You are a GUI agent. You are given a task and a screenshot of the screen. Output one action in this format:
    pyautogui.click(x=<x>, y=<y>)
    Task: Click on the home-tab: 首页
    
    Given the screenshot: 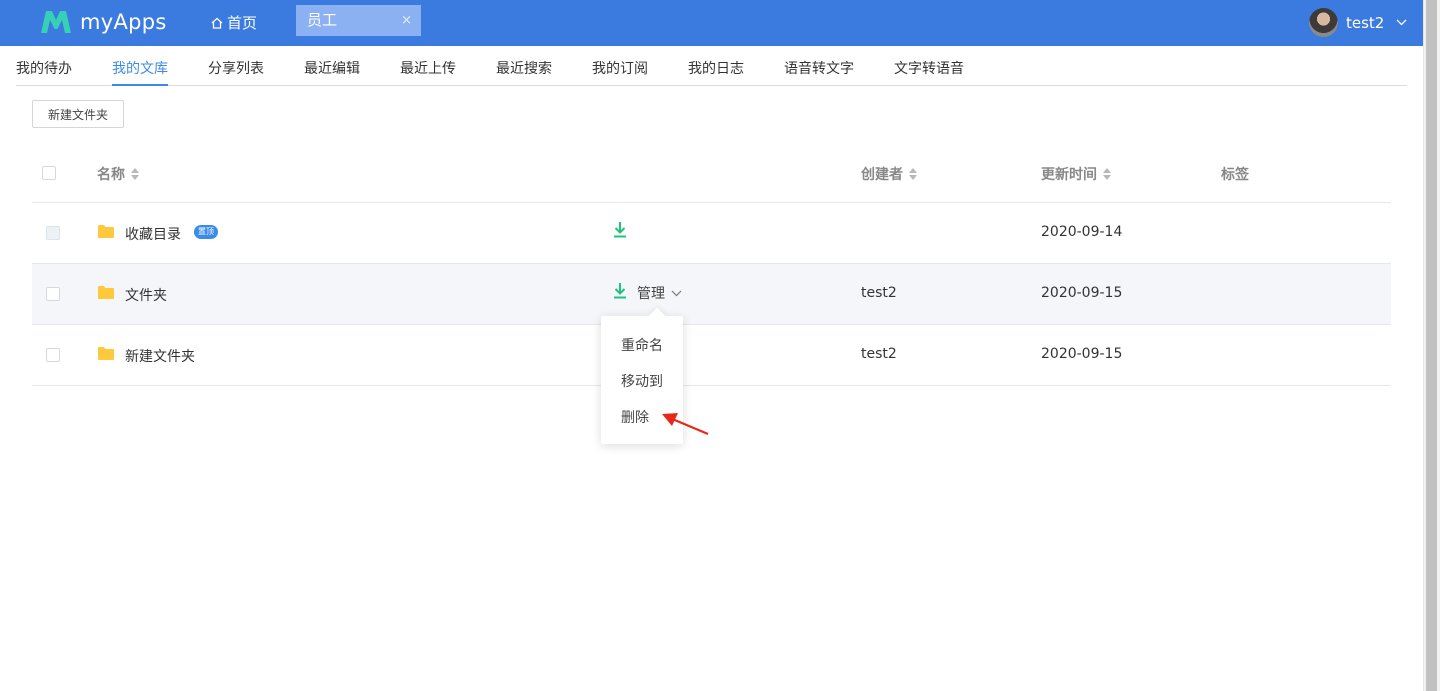 What is the action you would take?
    pyautogui.click(x=234, y=22)
    